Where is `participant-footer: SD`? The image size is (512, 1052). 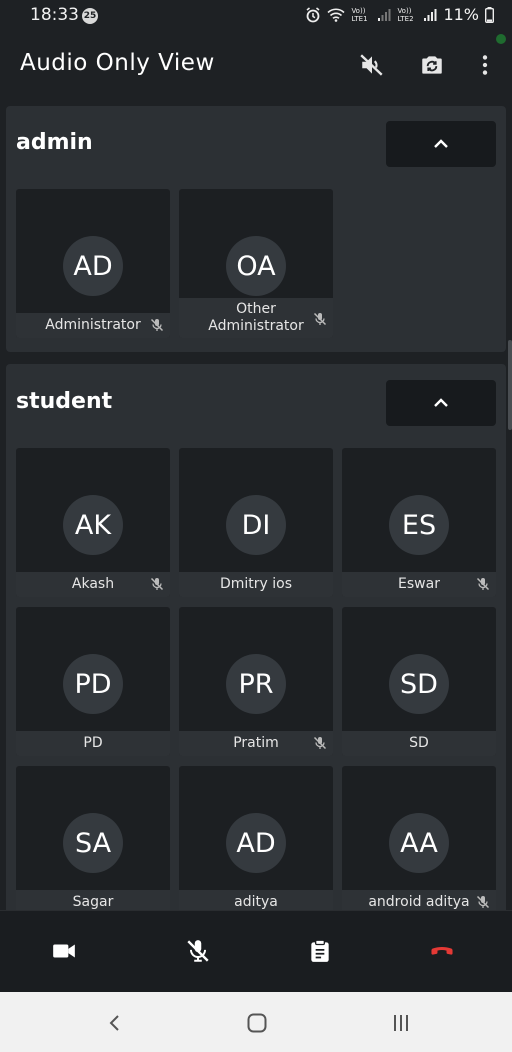 participant-footer: SD is located at coordinates (419, 743).